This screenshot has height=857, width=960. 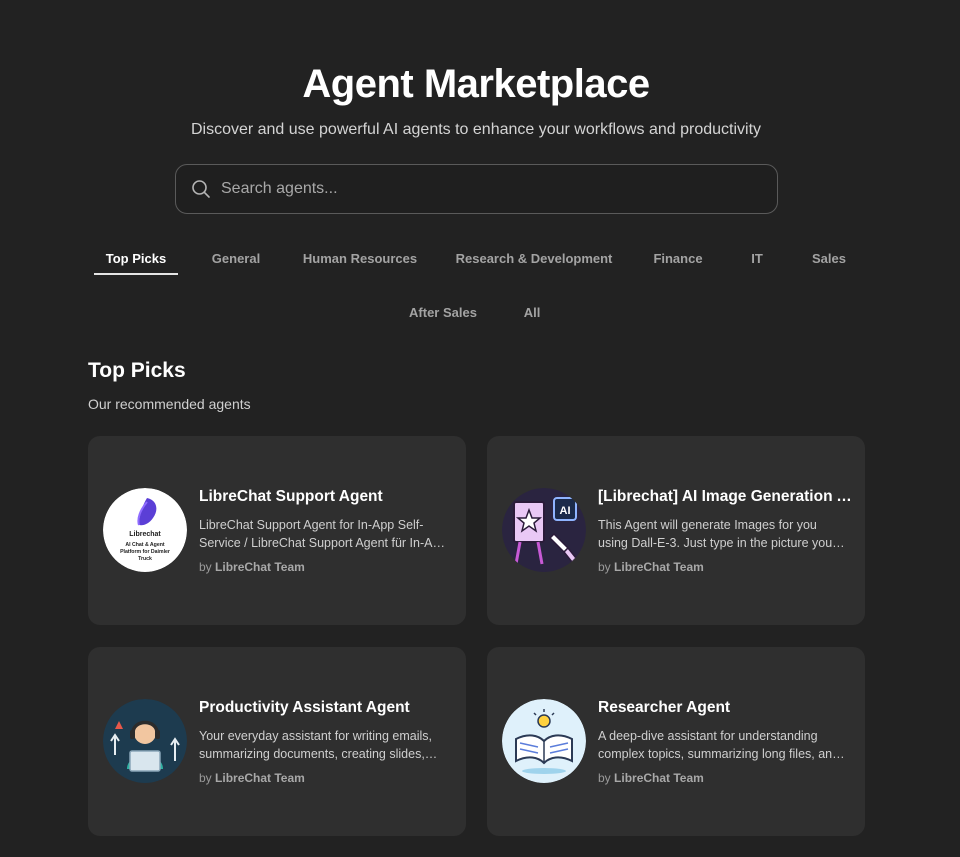 I want to click on headset-assistant-icon, so click(x=145, y=741).